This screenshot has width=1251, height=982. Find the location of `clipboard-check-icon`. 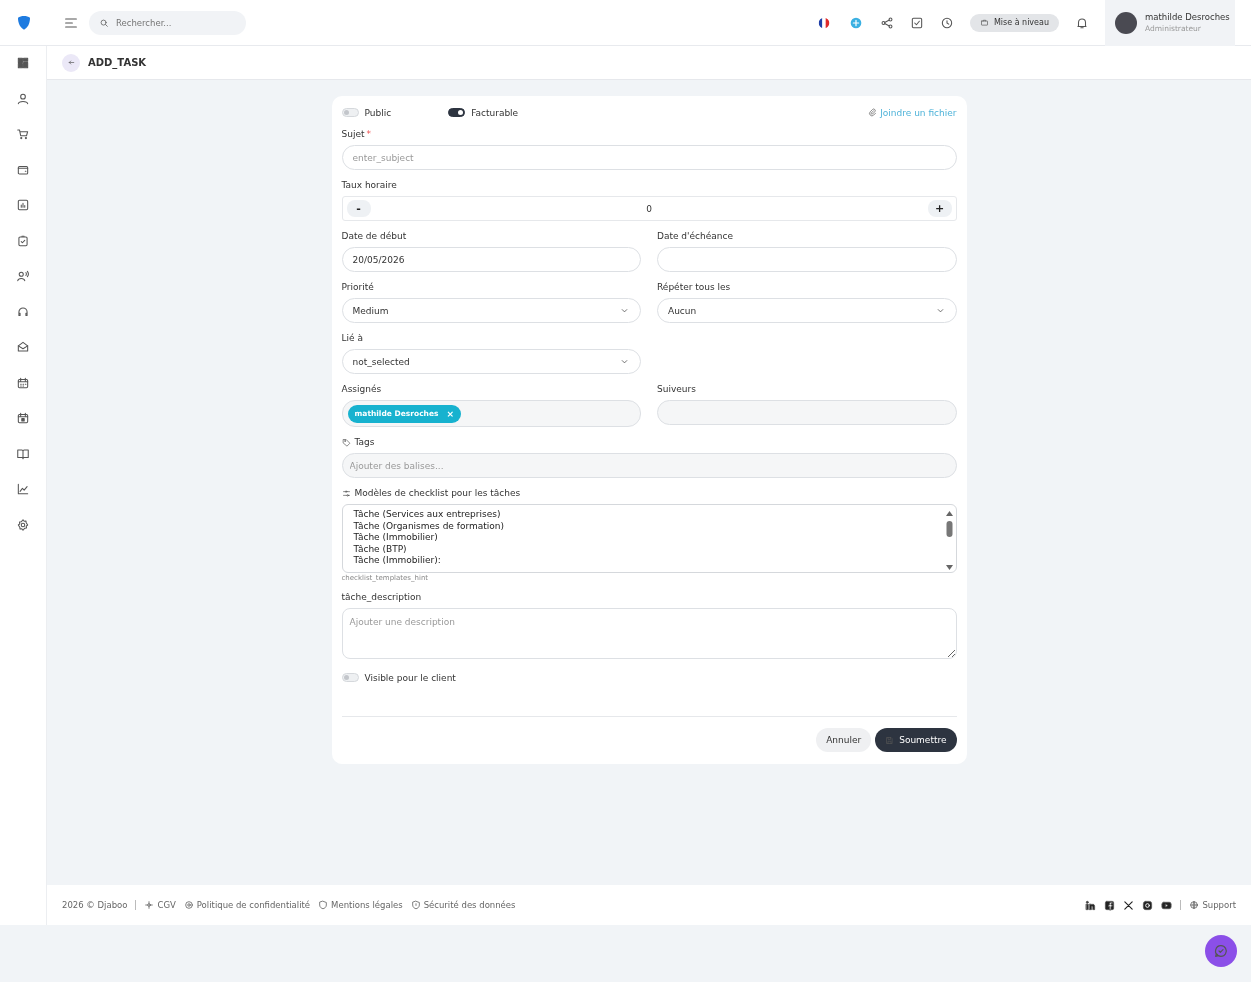

clipboard-check-icon is located at coordinates (23, 240).